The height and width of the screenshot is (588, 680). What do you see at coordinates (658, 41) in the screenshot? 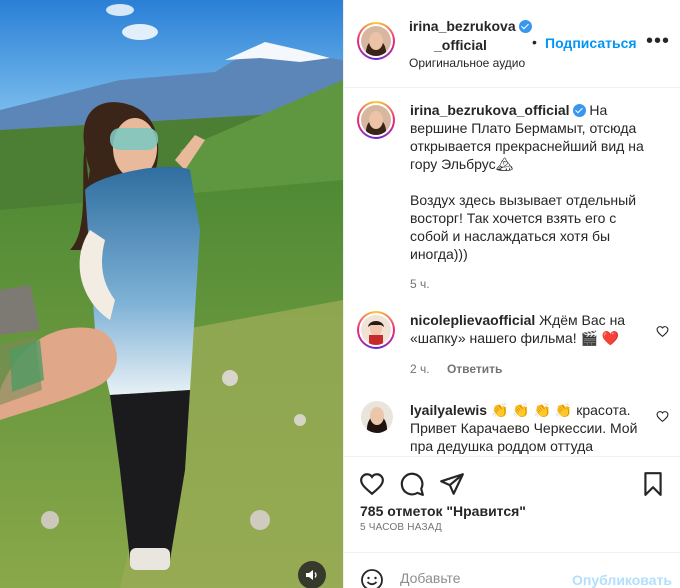
I see `more-options-icon: •••` at bounding box center [658, 41].